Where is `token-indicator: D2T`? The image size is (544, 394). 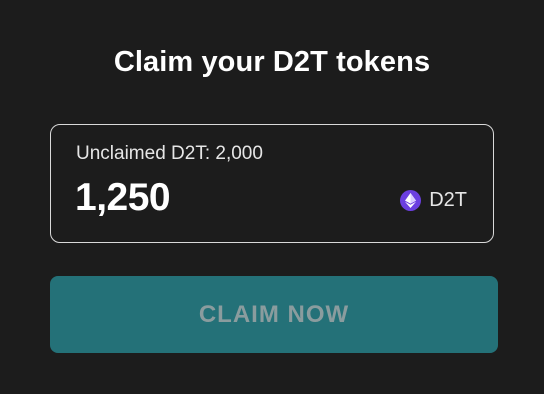 token-indicator: D2T is located at coordinates (433, 200).